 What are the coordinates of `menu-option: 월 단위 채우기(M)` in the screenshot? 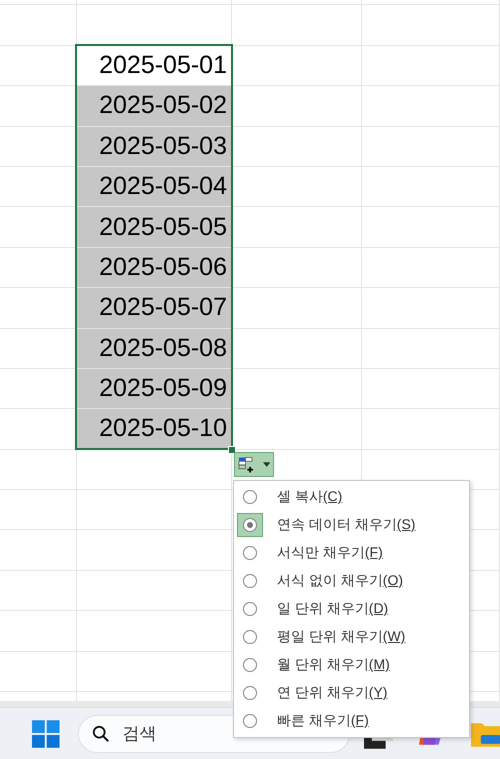 It's located at (351, 665).